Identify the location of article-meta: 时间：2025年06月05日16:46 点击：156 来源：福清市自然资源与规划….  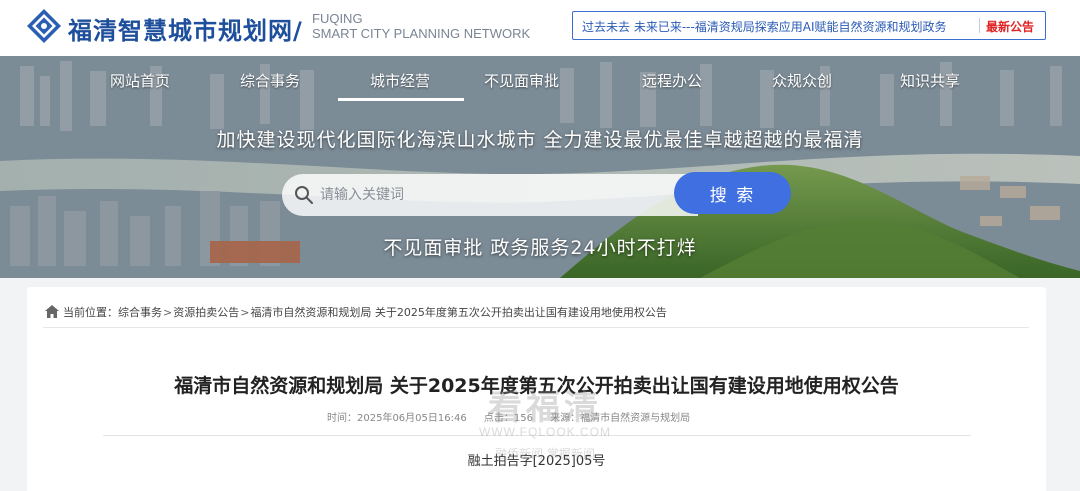
(515, 416).